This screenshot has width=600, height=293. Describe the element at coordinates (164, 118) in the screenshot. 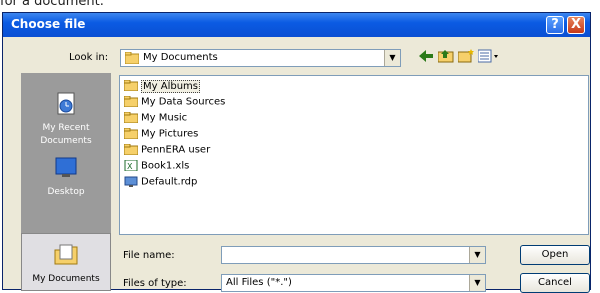

I see `file-name: My Music` at that location.